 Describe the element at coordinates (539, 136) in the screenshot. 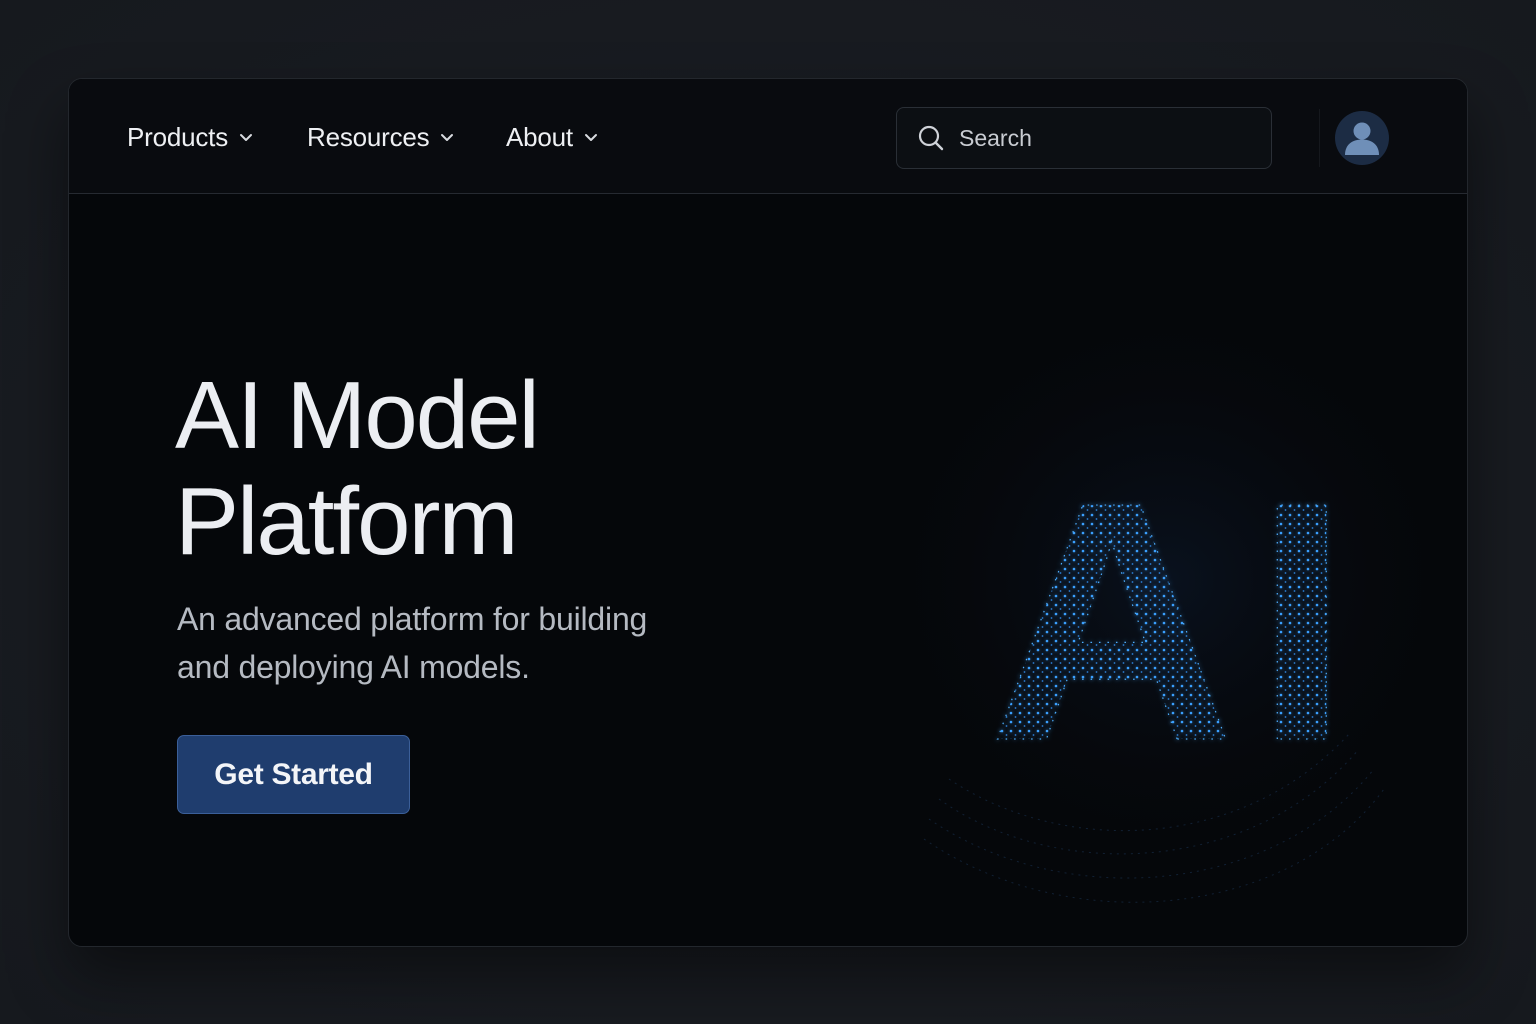

I see `nav-about-label: About` at that location.